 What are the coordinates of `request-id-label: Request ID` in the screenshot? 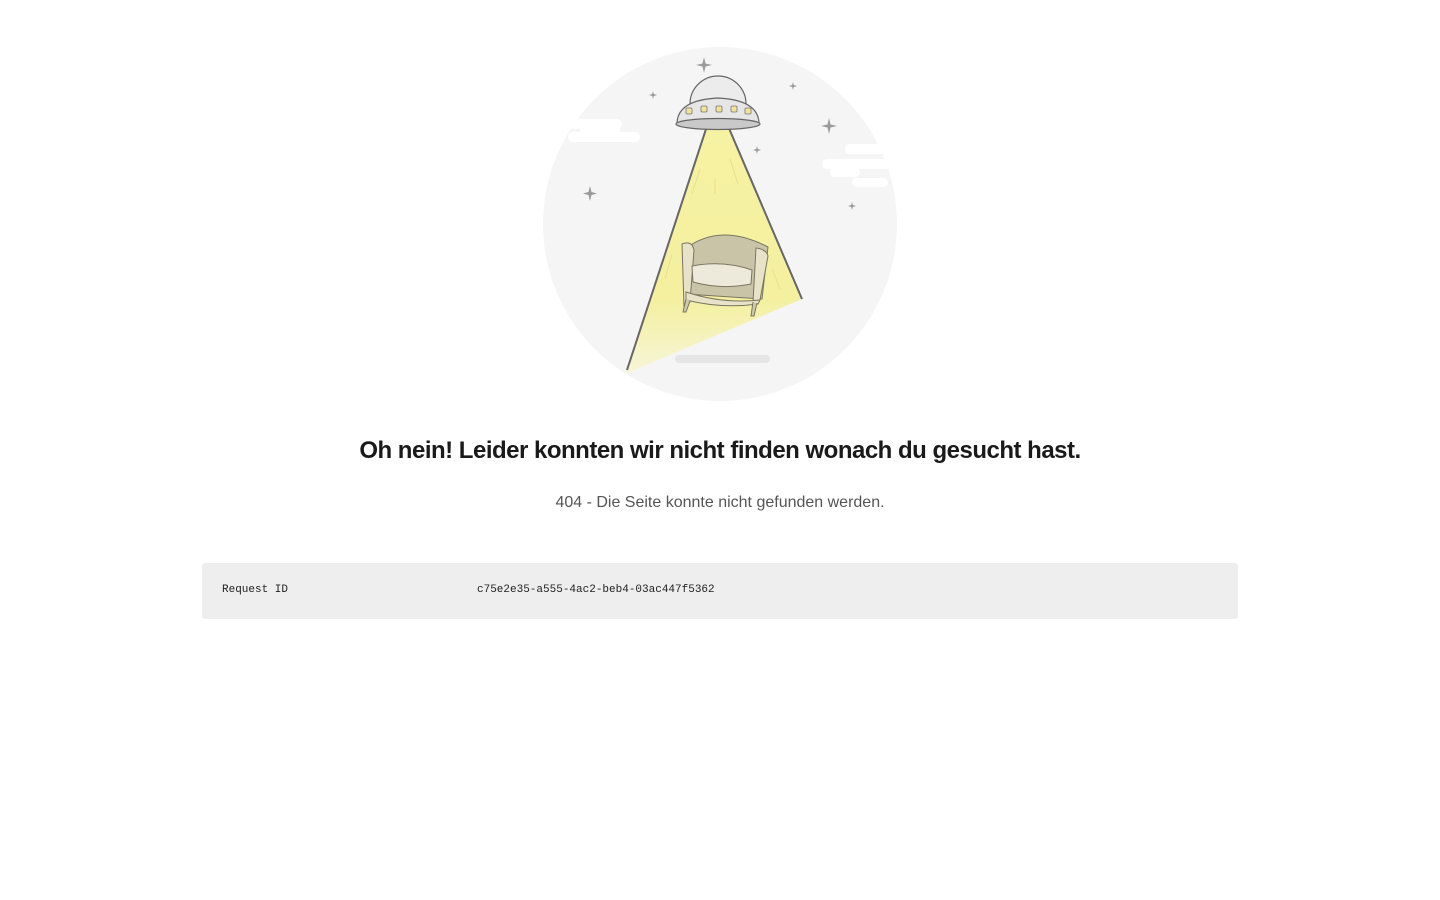 It's located at (255, 590).